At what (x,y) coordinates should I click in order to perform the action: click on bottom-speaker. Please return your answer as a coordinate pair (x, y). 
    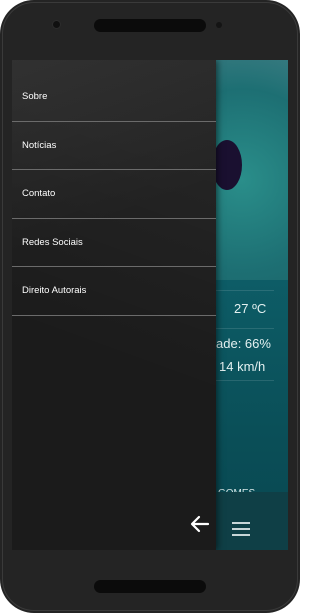
    Looking at the image, I should click on (150, 586).